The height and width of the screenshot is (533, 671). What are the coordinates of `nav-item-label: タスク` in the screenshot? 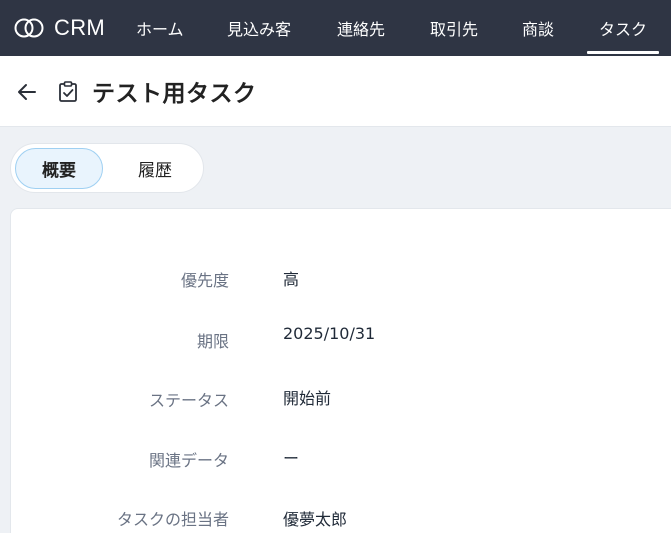 It's located at (622, 29).